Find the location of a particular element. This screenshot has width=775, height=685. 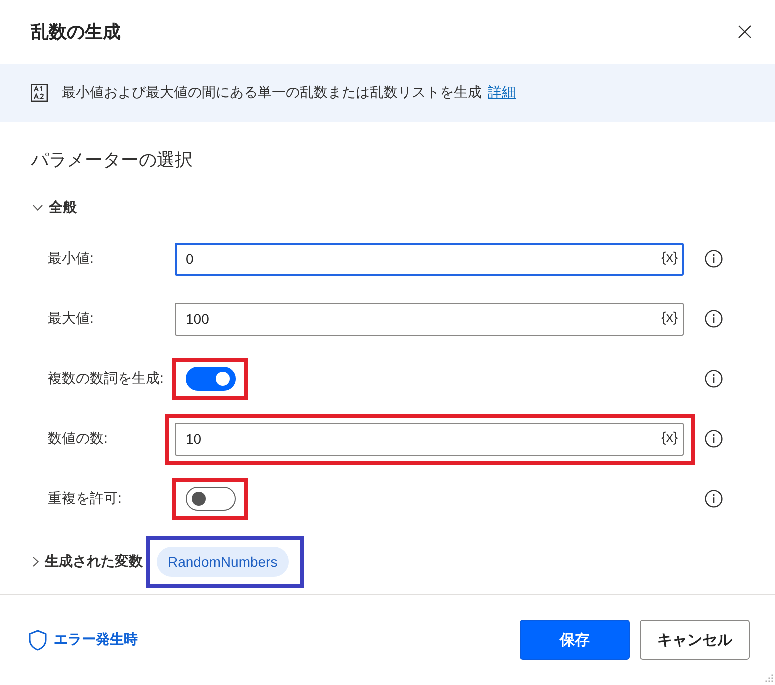

section-header: 全般 is located at coordinates (54, 208).